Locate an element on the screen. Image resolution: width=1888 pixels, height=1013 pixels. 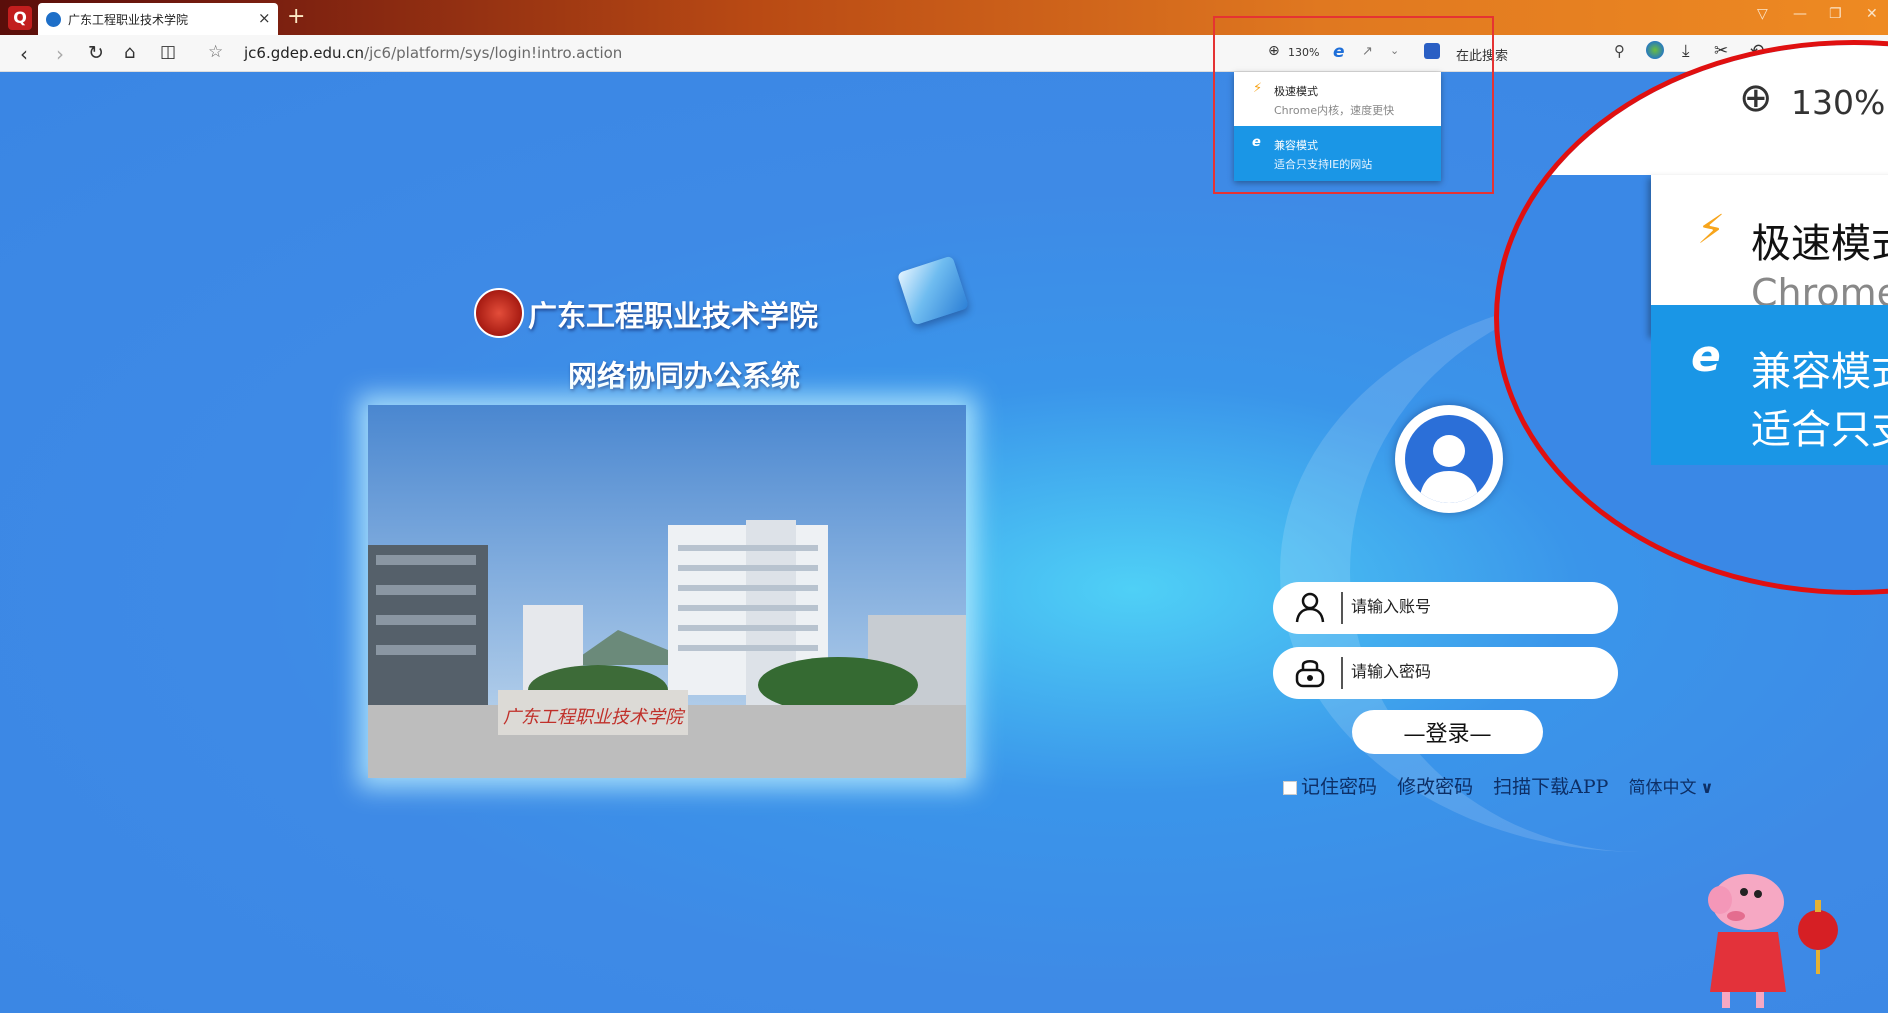
inset-compat-item: e 兼容模式 适合只支 is located at coordinates (1769, 385).